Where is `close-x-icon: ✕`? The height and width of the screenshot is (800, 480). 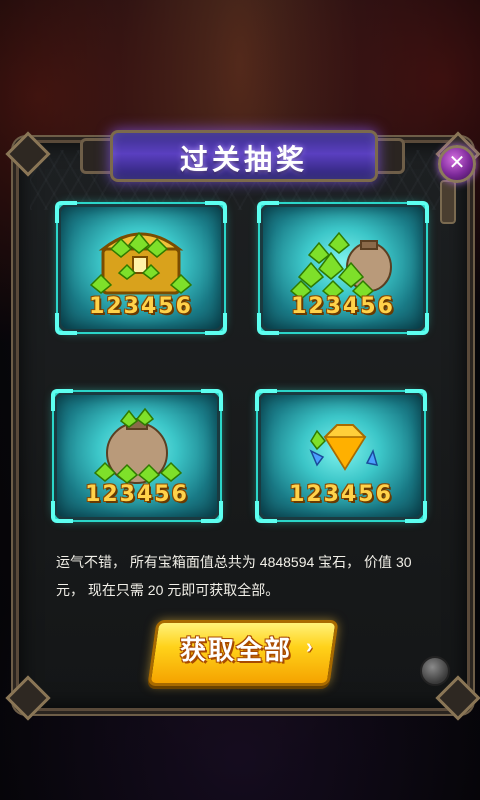
close-x-icon: ✕ is located at coordinates (457, 163).